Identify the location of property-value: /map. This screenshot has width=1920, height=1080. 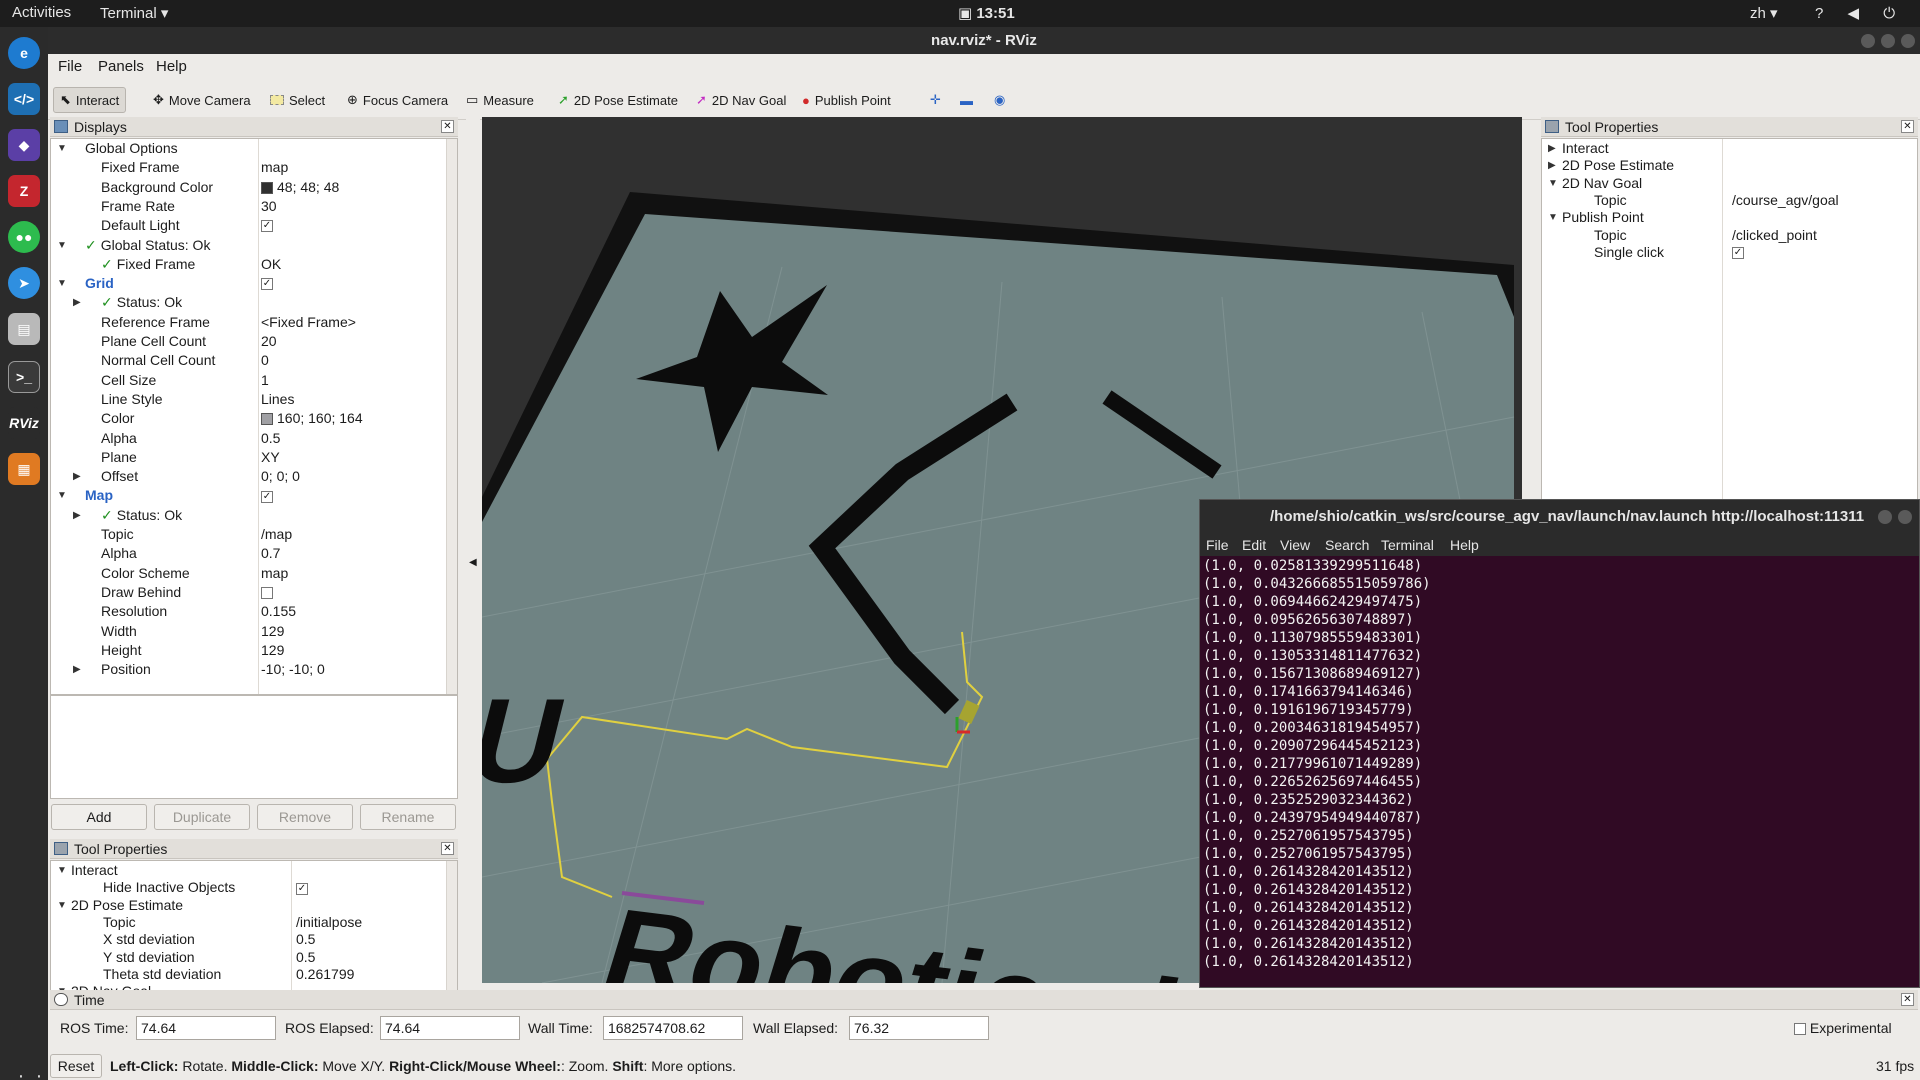
(276, 534).